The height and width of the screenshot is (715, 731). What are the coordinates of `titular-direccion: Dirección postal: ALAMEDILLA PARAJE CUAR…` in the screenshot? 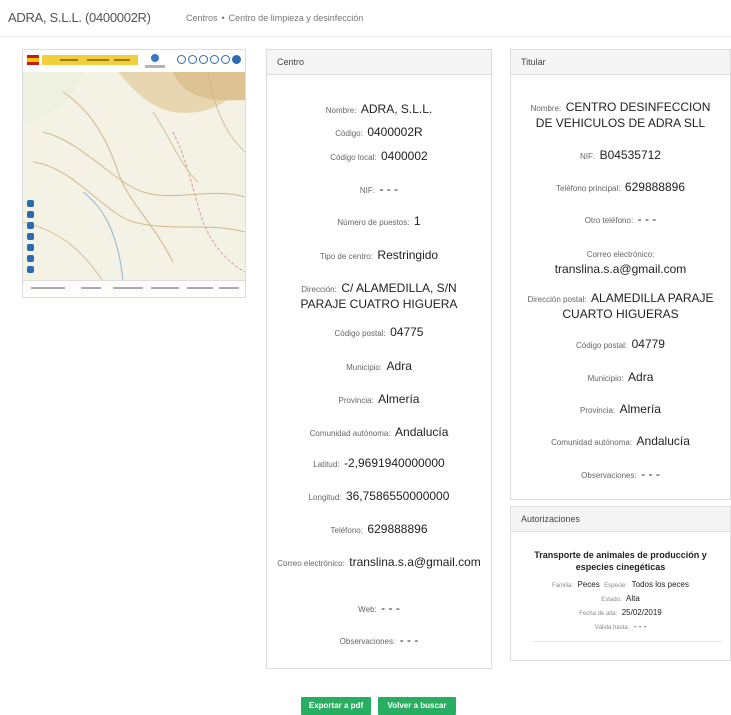 It's located at (620, 306).